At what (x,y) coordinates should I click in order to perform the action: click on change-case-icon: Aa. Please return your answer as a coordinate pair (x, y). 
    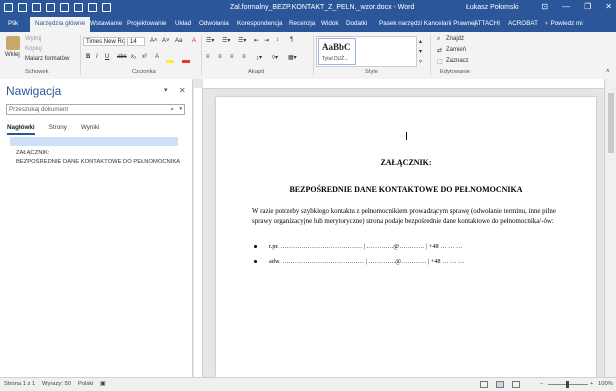
    Looking at the image, I should click on (178, 41).